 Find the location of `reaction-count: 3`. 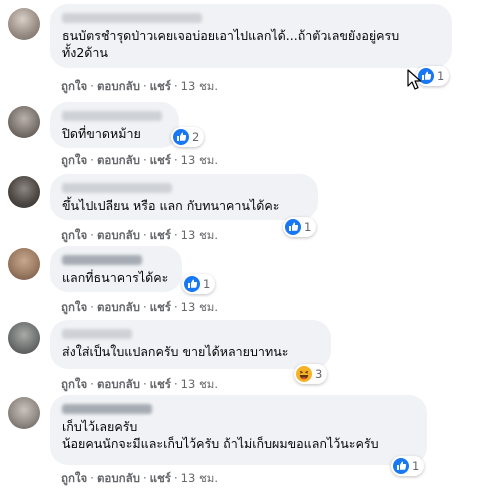

reaction-count: 3 is located at coordinates (319, 374).